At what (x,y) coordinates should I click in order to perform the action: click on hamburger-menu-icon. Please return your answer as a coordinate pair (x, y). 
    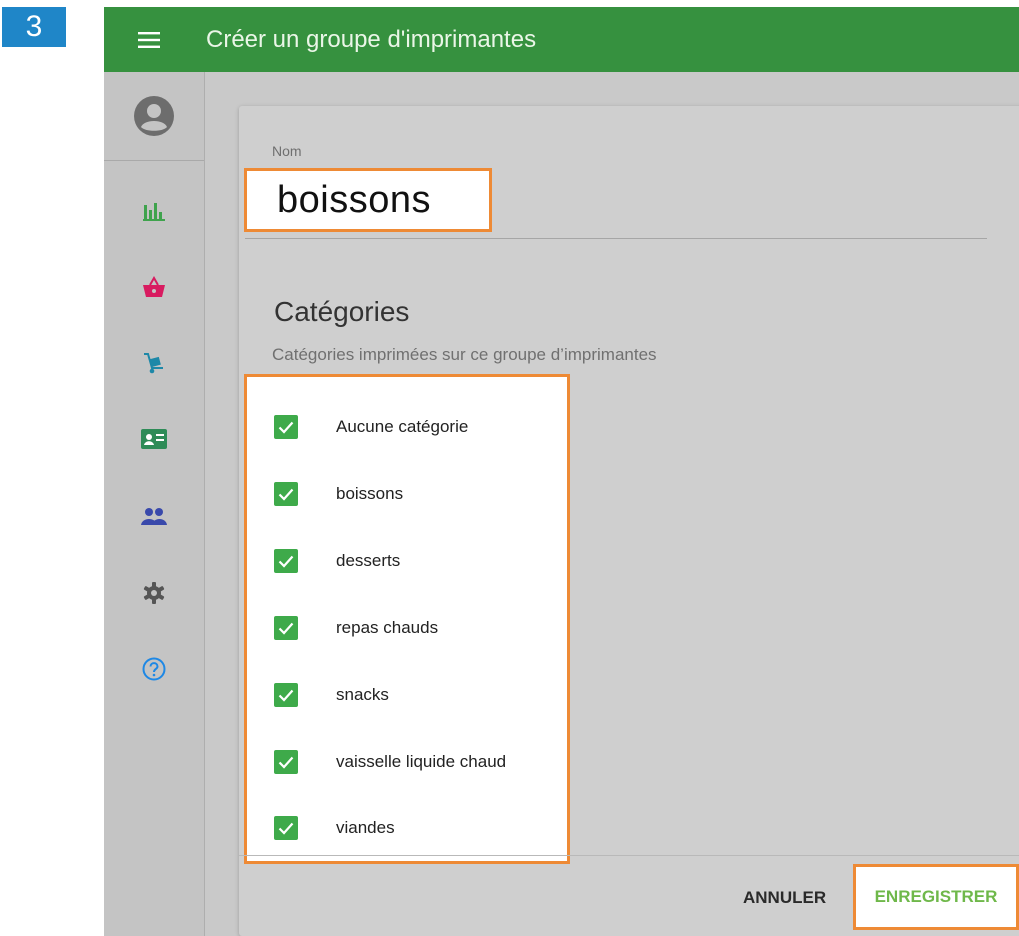
    Looking at the image, I should click on (151, 40).